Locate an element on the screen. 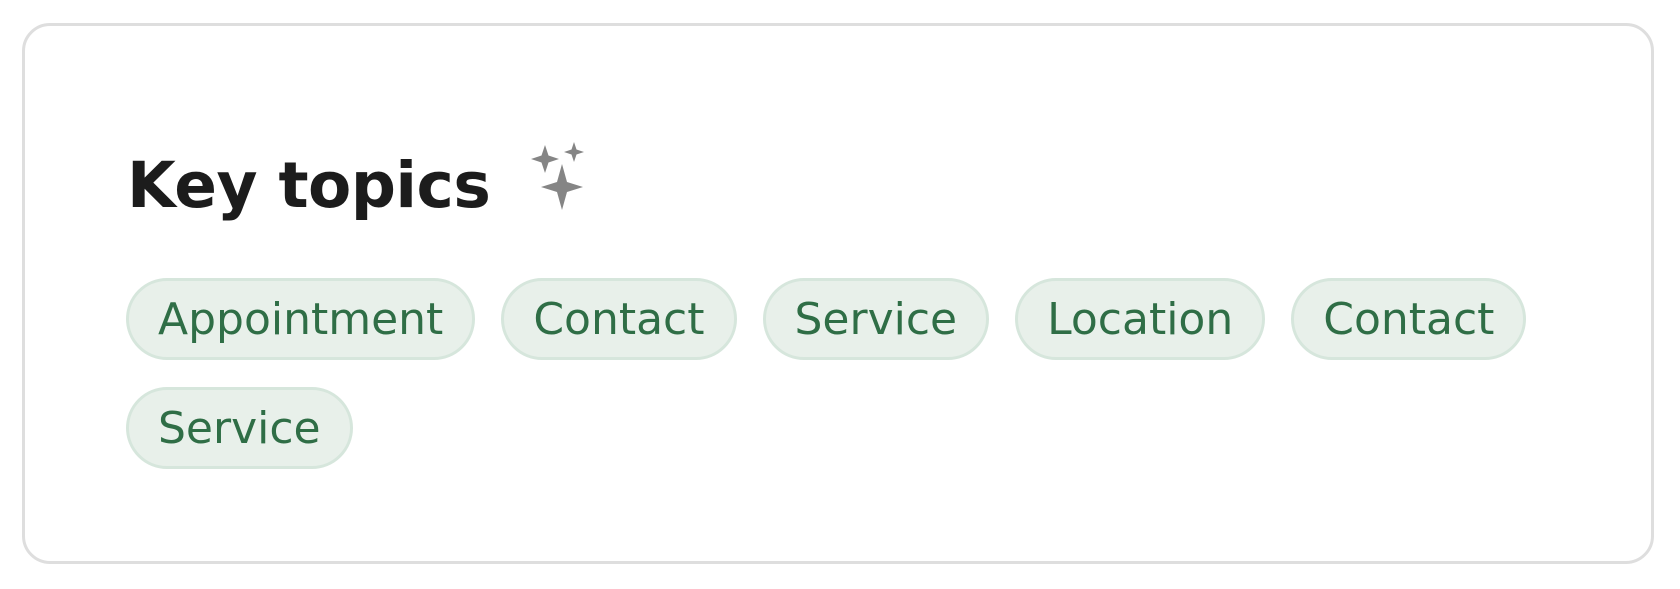  topic-chip: Location is located at coordinates (1140, 319).